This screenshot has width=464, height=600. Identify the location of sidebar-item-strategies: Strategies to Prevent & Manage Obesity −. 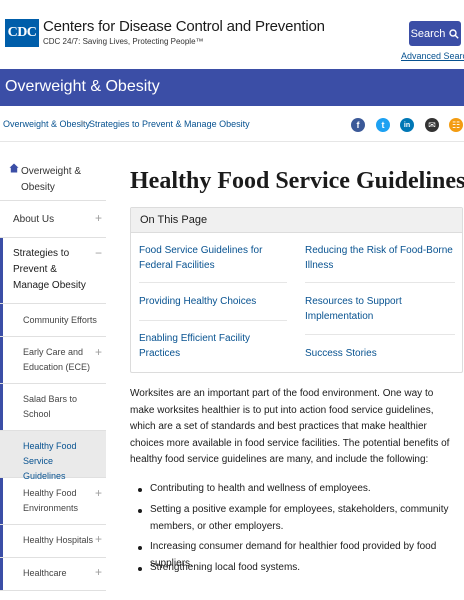
(53, 271).